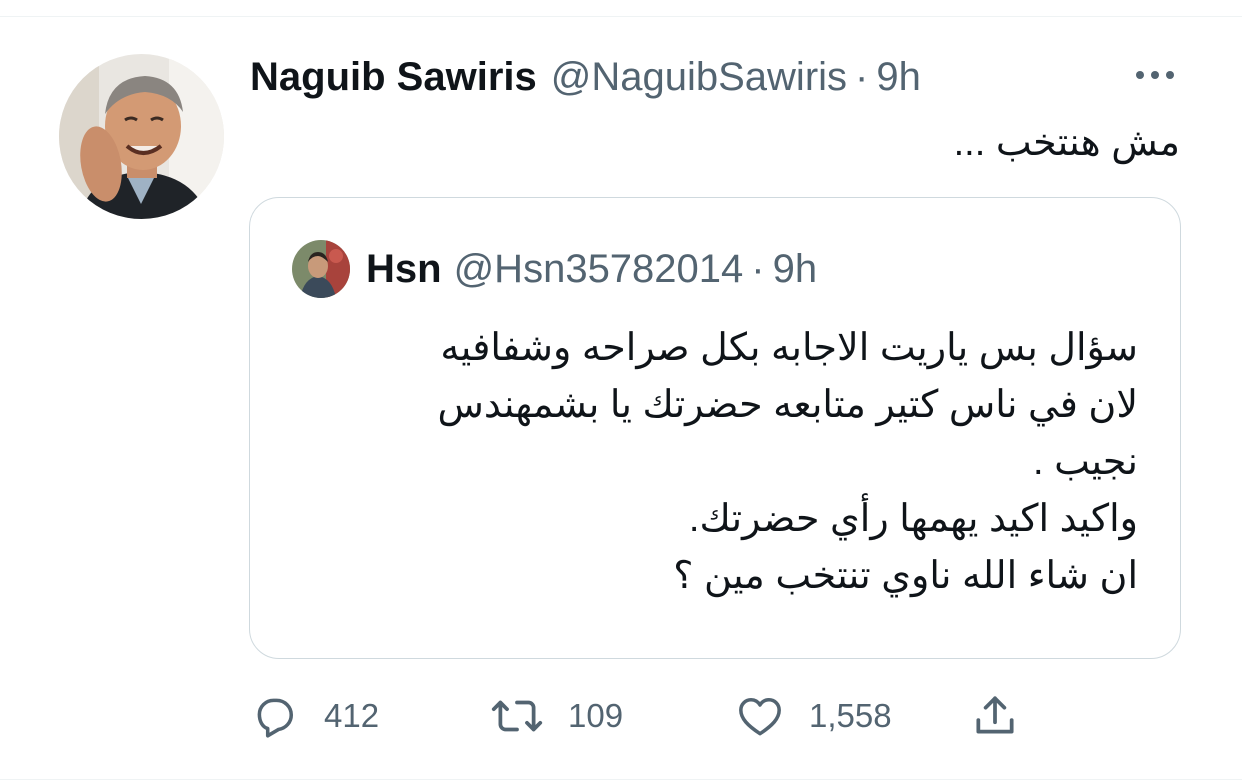 This screenshot has height=784, width=1242. I want to click on retweet-icon, so click(517, 716).